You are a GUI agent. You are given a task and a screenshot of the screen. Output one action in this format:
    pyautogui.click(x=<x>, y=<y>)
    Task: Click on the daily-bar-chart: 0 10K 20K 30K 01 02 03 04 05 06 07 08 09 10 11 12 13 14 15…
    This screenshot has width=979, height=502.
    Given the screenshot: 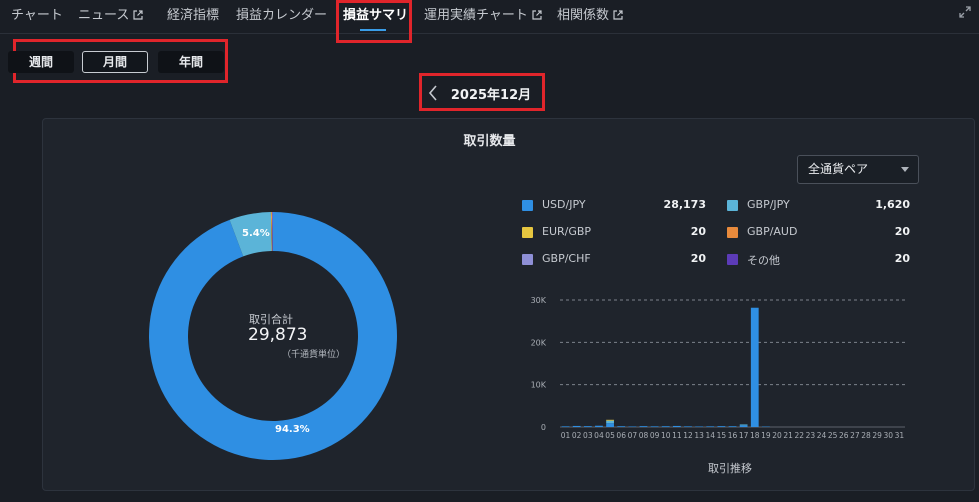 What is the action you would take?
    pyautogui.click(x=718, y=368)
    